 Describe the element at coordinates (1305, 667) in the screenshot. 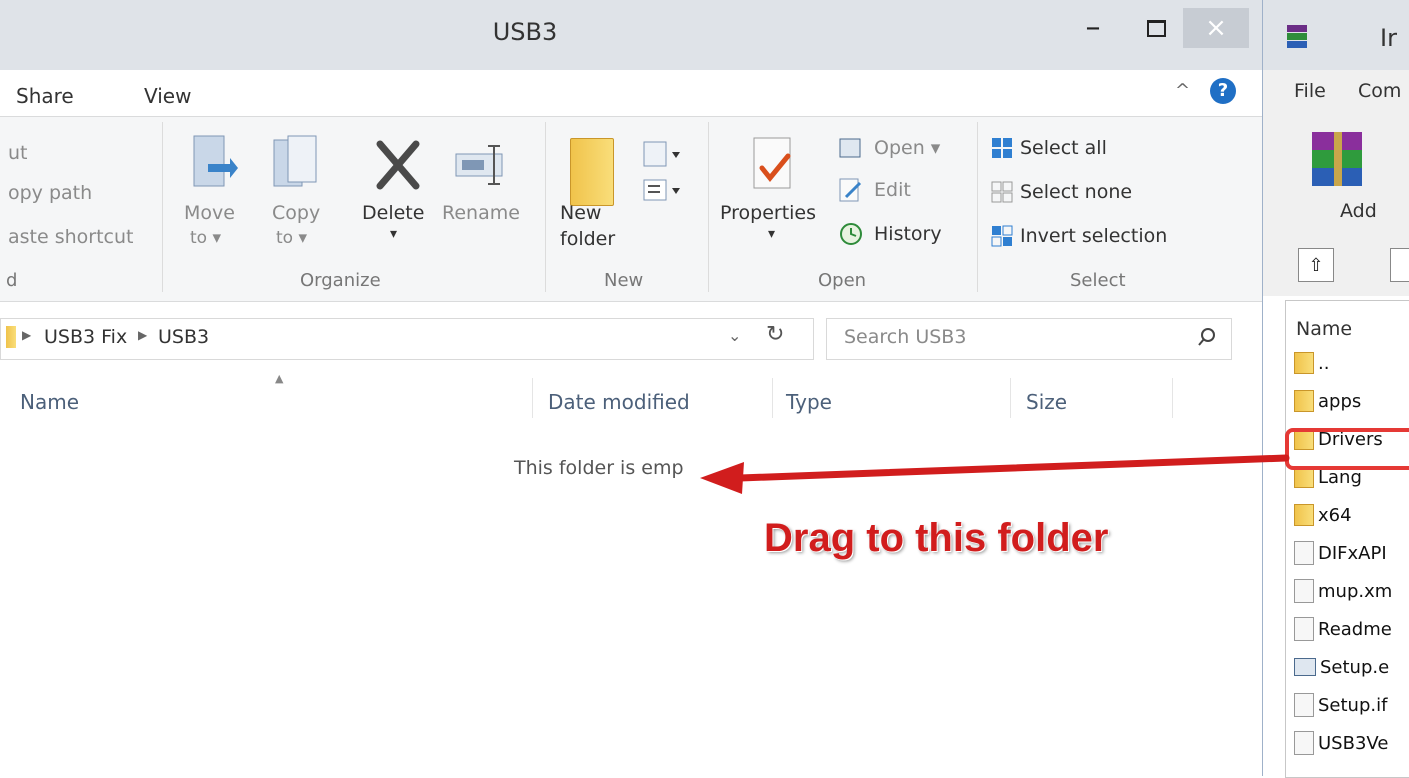

I see `executable-icon` at that location.